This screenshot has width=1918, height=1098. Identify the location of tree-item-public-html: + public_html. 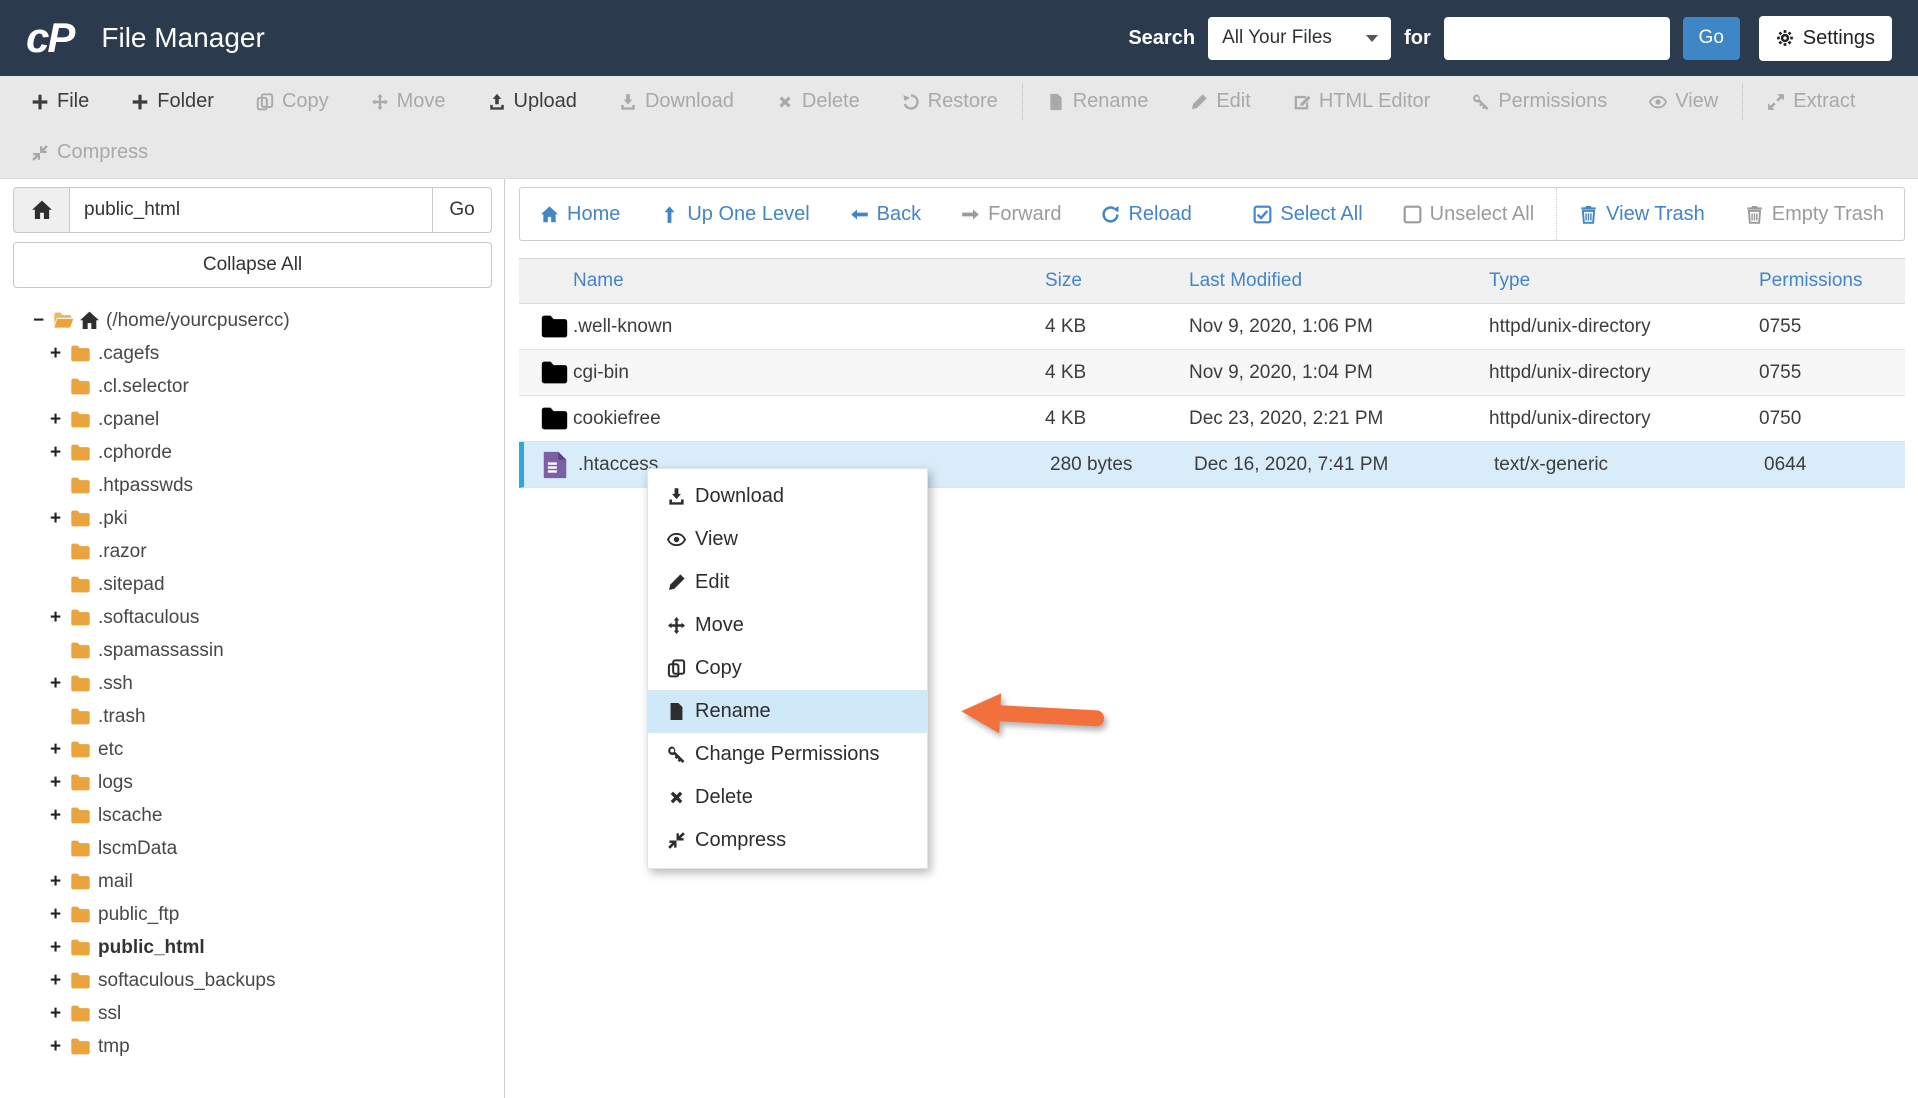
(252, 947).